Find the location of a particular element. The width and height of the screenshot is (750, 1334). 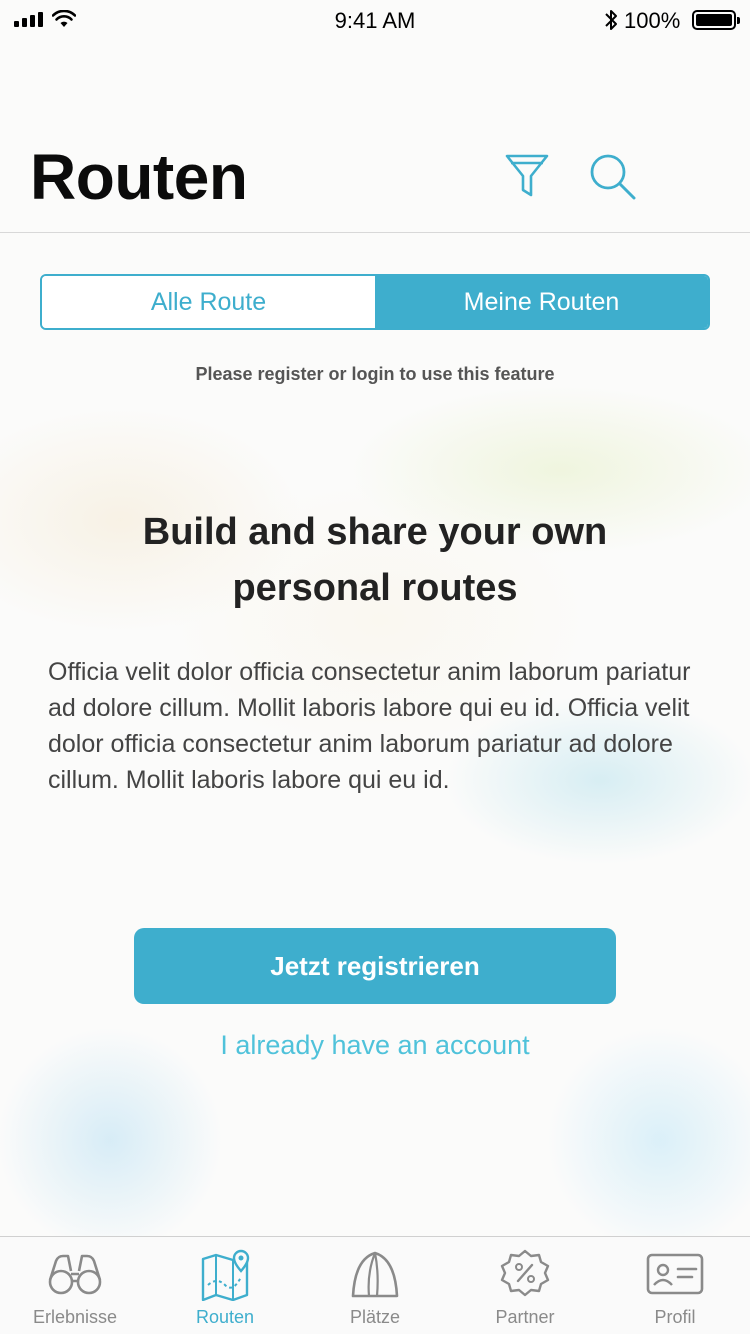

segment-alle-route: Alle Route is located at coordinates (208, 302).